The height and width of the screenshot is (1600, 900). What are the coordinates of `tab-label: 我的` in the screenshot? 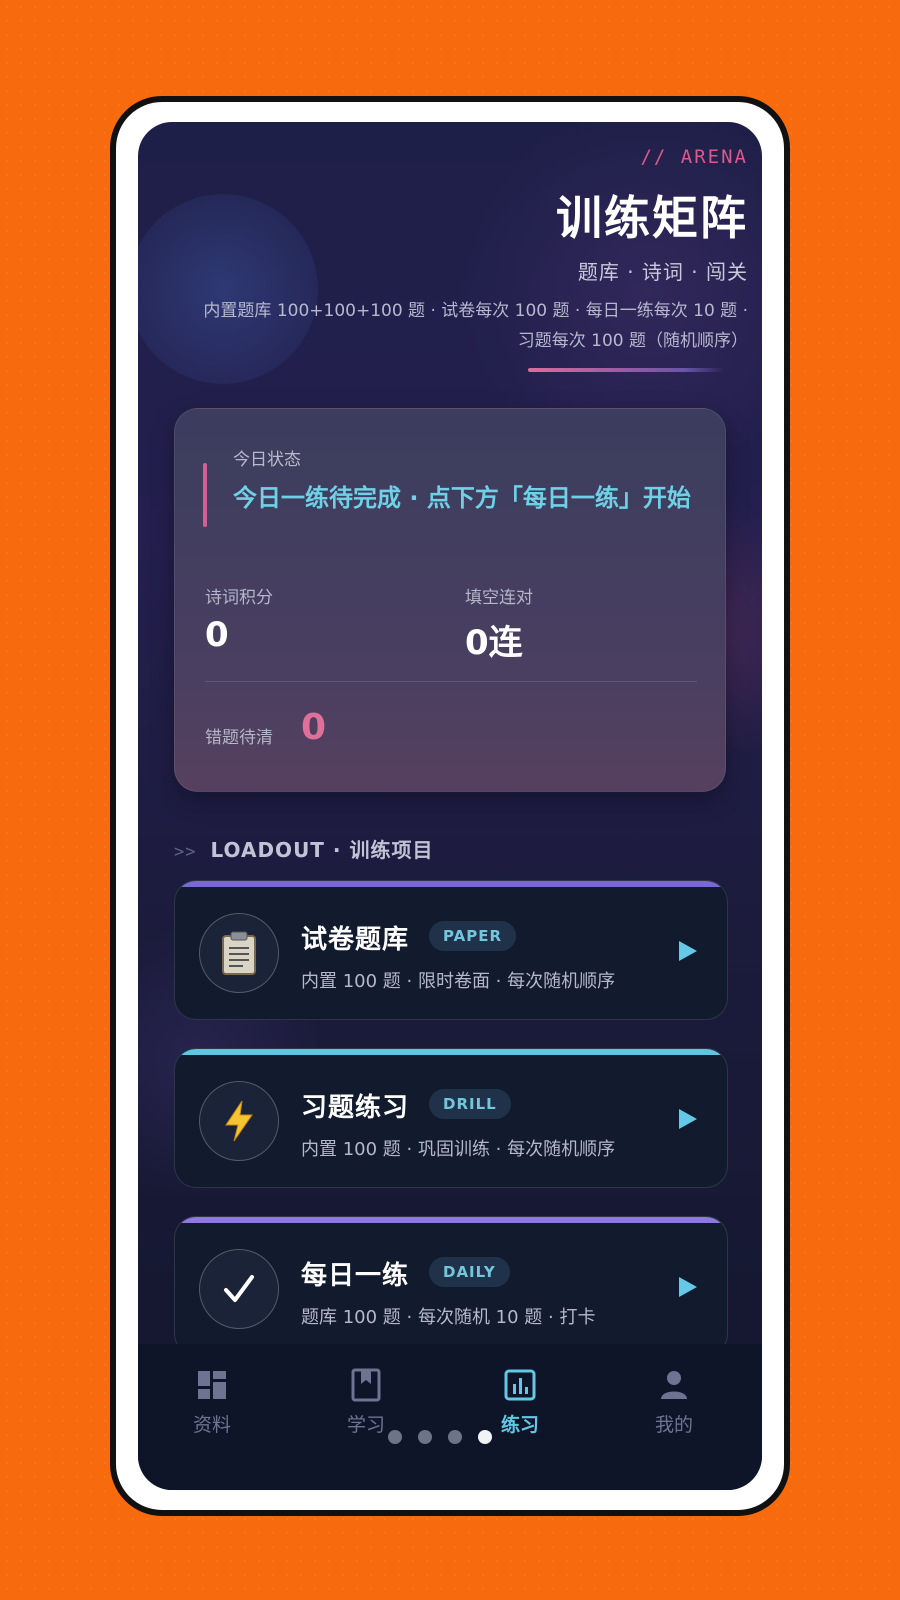 It's located at (673, 1425).